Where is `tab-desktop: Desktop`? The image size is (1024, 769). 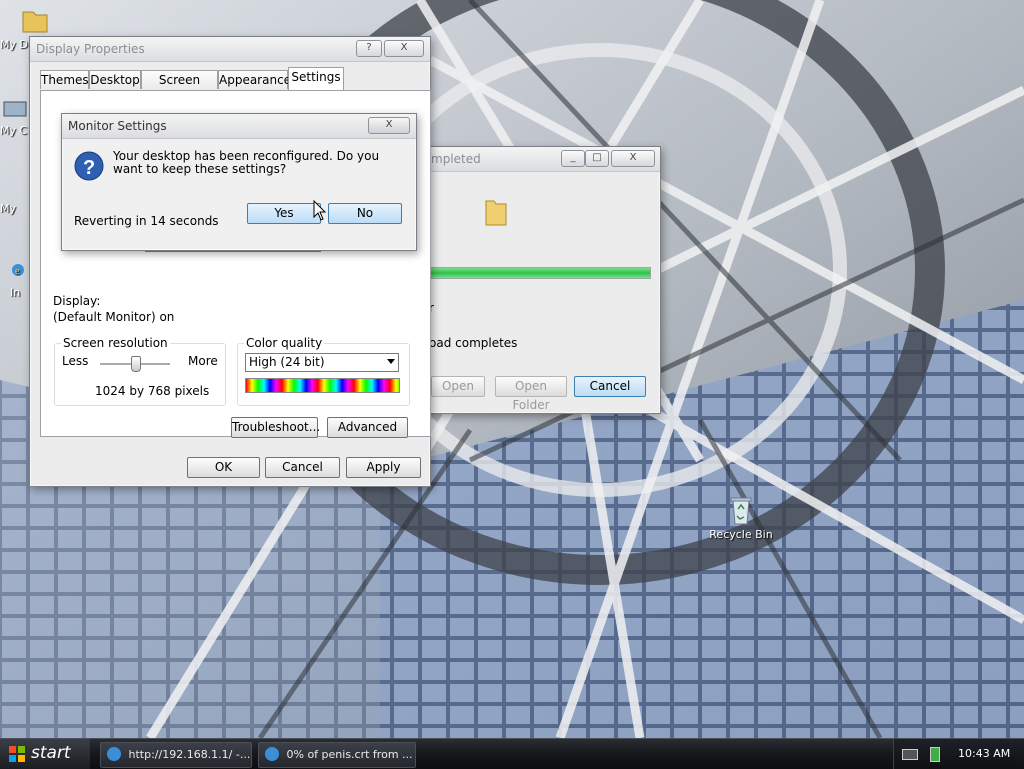
tab-desktop: Desktop is located at coordinates (115, 79).